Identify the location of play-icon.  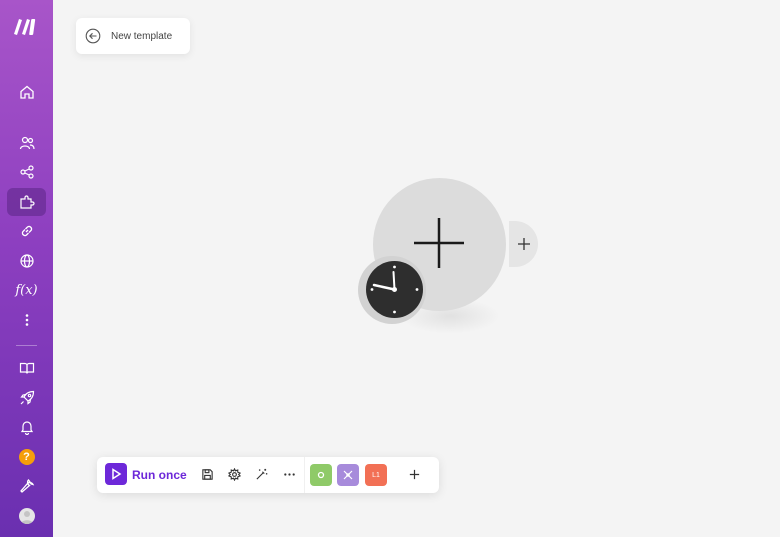
(117, 474).